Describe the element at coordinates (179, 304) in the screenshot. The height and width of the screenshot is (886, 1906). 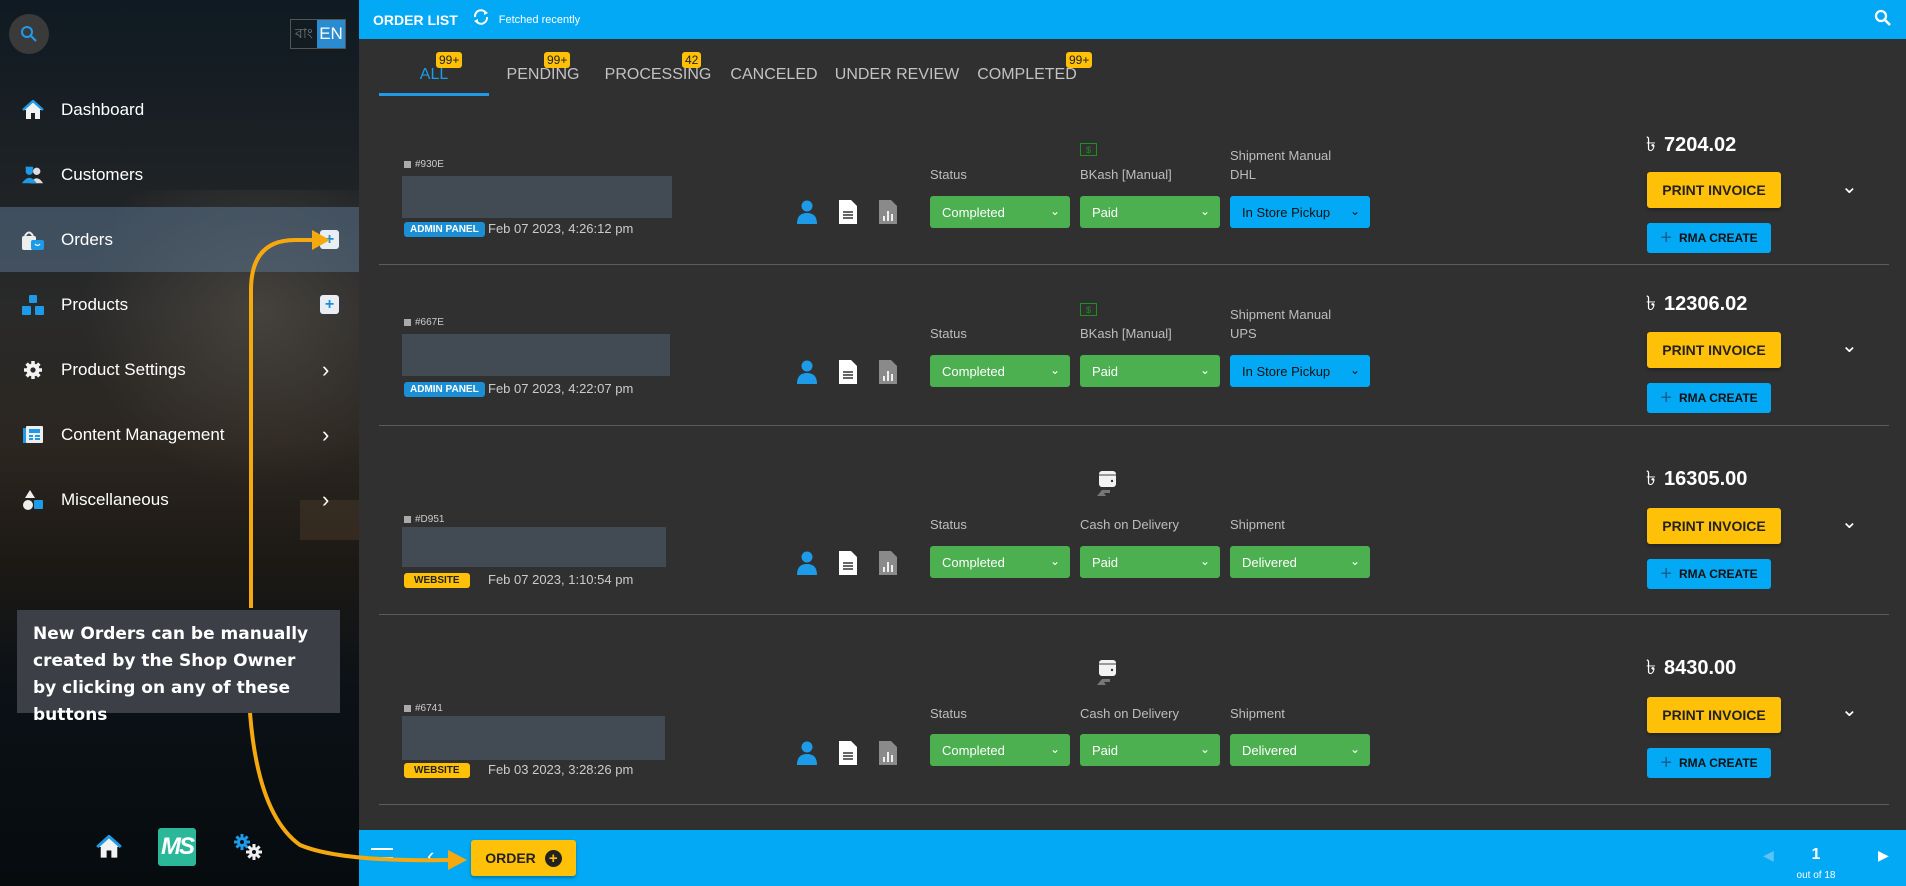
I see `sidebar-item-products: Products +` at that location.